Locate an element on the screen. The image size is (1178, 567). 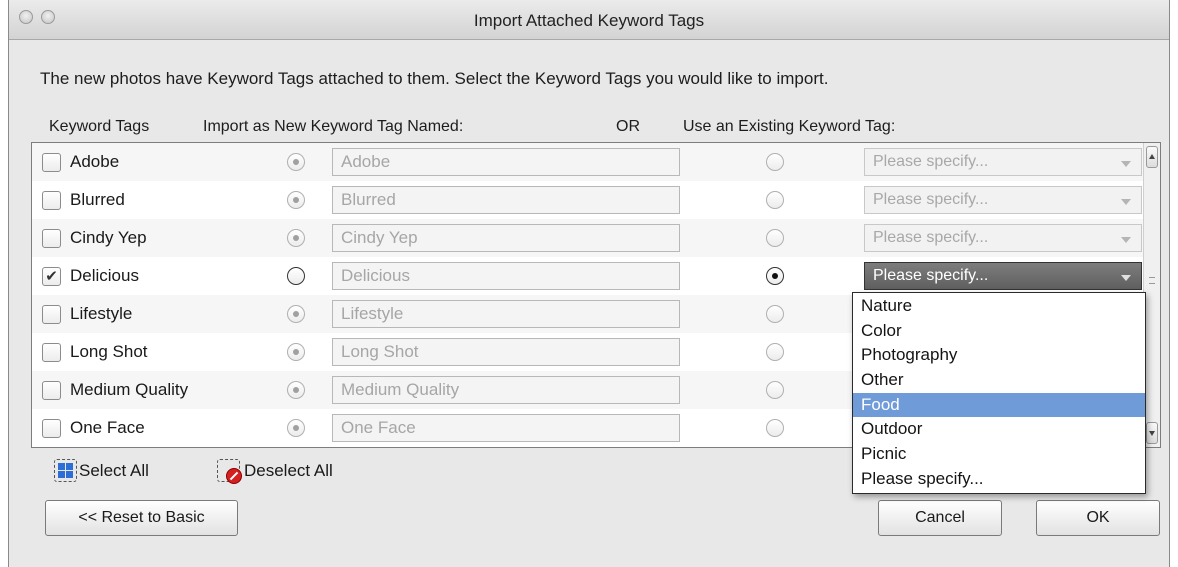
tag-label: Delicious is located at coordinates (104, 275).